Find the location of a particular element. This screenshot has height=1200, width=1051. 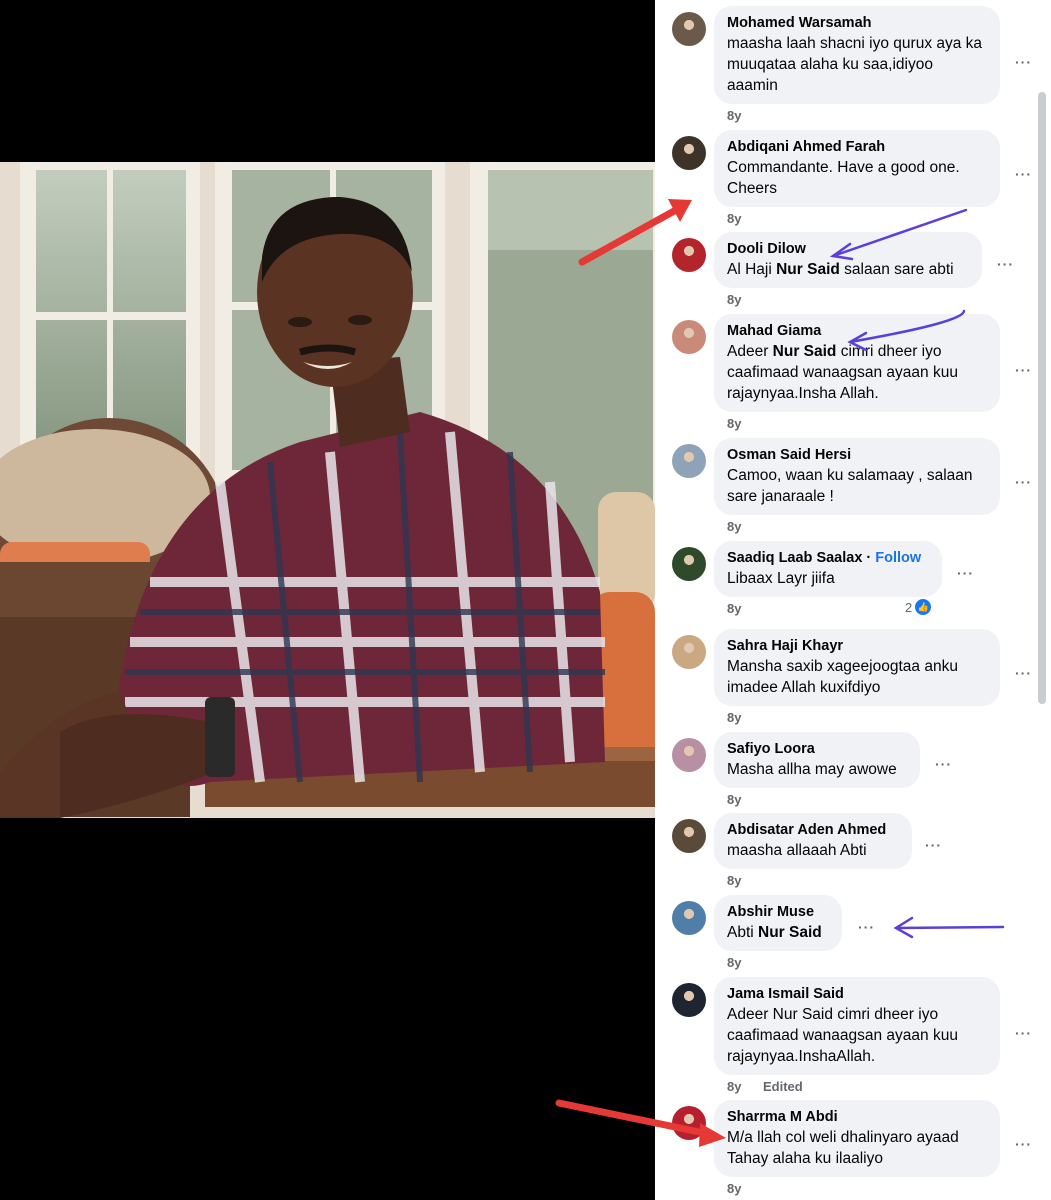

comment-author: Mohamed Warsamah is located at coordinates (857, 23).